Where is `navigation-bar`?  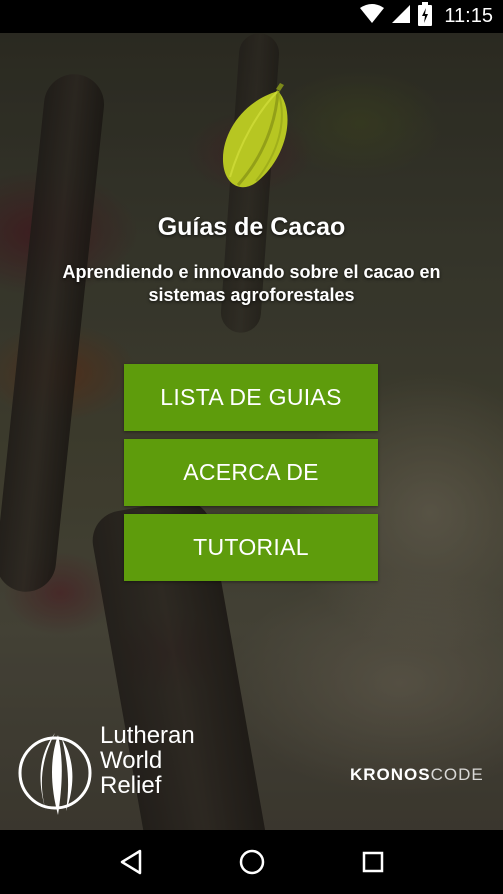
navigation-bar is located at coordinates (251, 862).